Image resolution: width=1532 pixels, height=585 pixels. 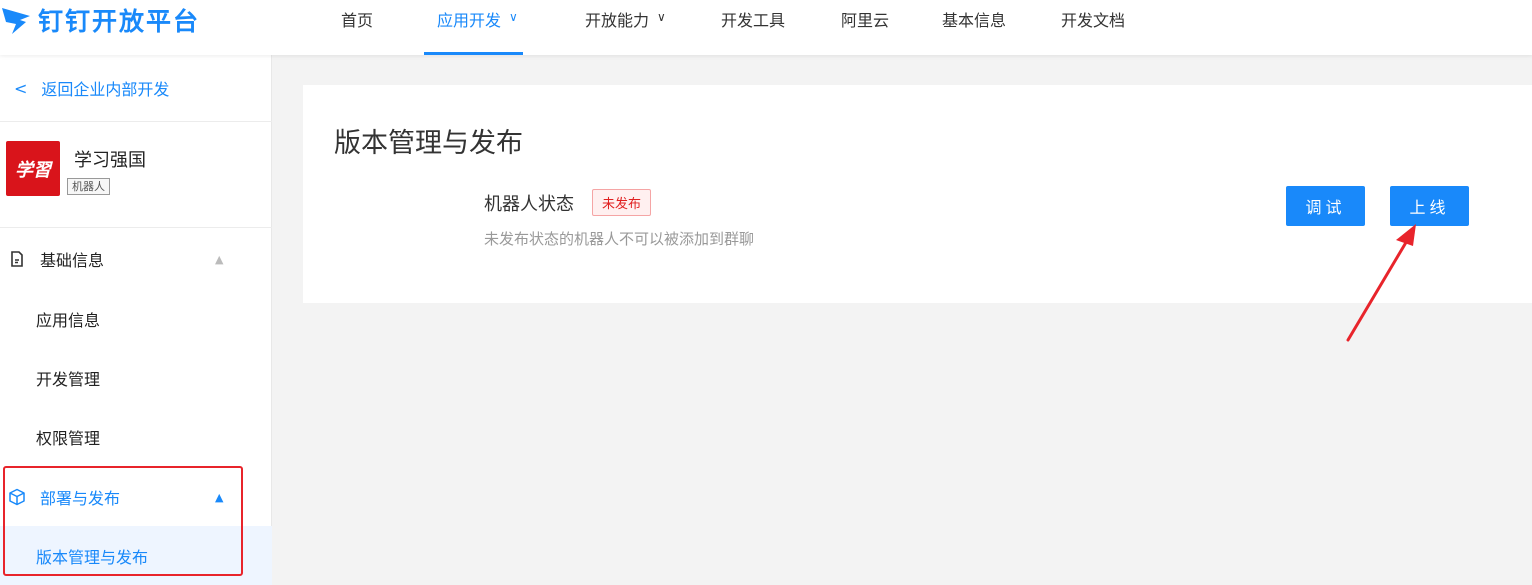 I want to click on status-hint: 未发布状态的机器人不可以被添加到群聊, so click(x=619, y=239).